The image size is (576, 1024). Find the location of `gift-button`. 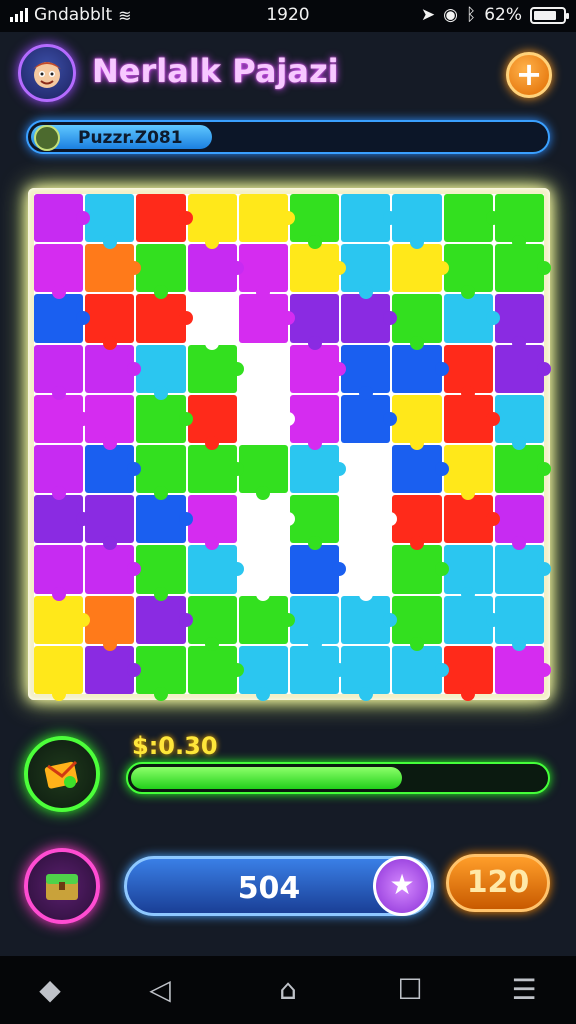

gift-button is located at coordinates (62, 774).